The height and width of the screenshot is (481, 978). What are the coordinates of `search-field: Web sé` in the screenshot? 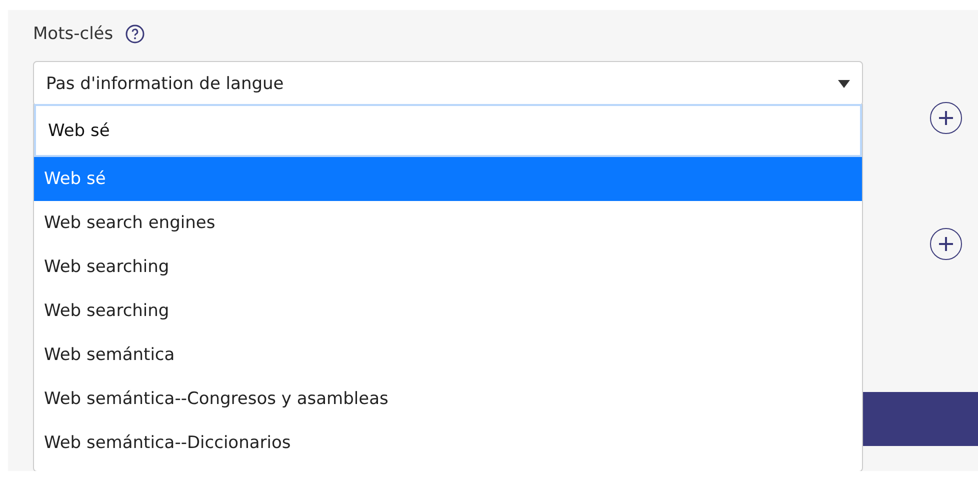 It's located at (448, 130).